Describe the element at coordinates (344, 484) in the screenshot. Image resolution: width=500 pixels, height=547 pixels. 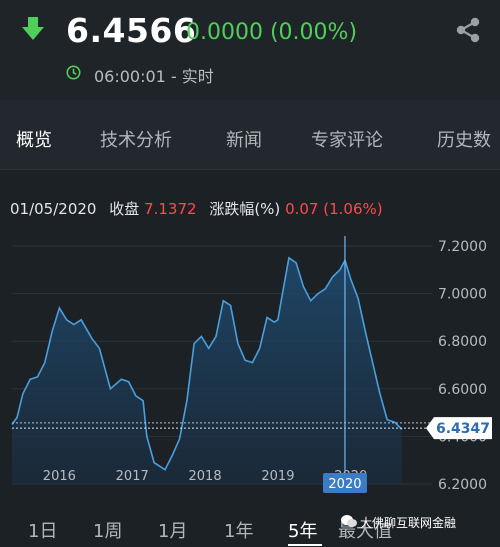
I see `crosshair-date-label: 2020` at that location.